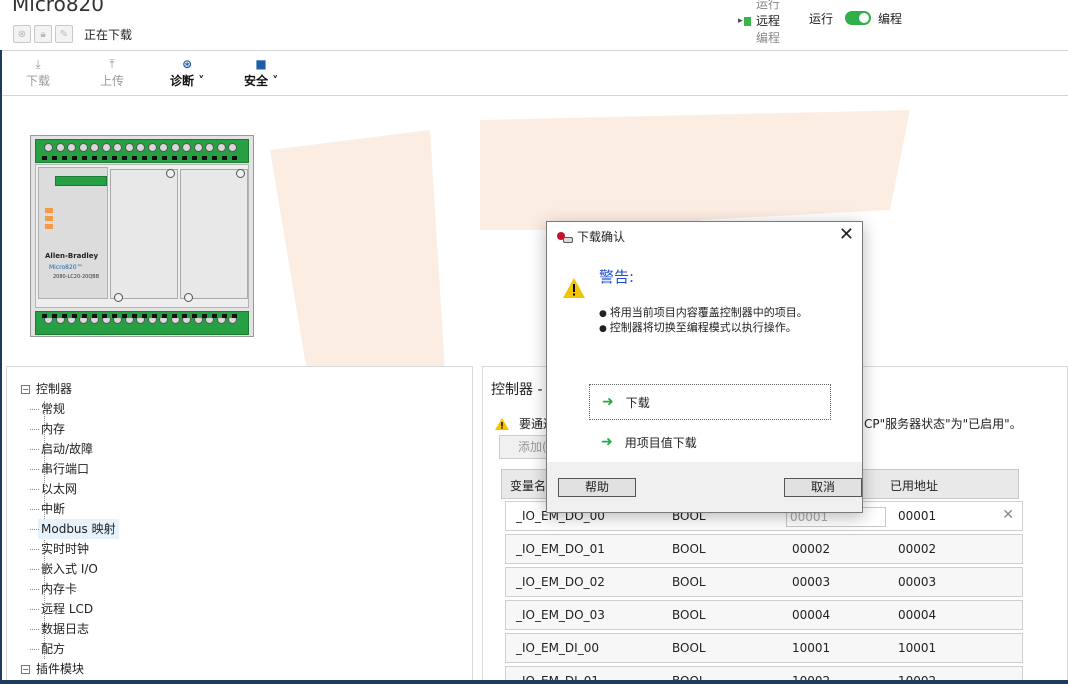 The image size is (1068, 684). I want to click on download-icon: ⤓, so click(38, 64).